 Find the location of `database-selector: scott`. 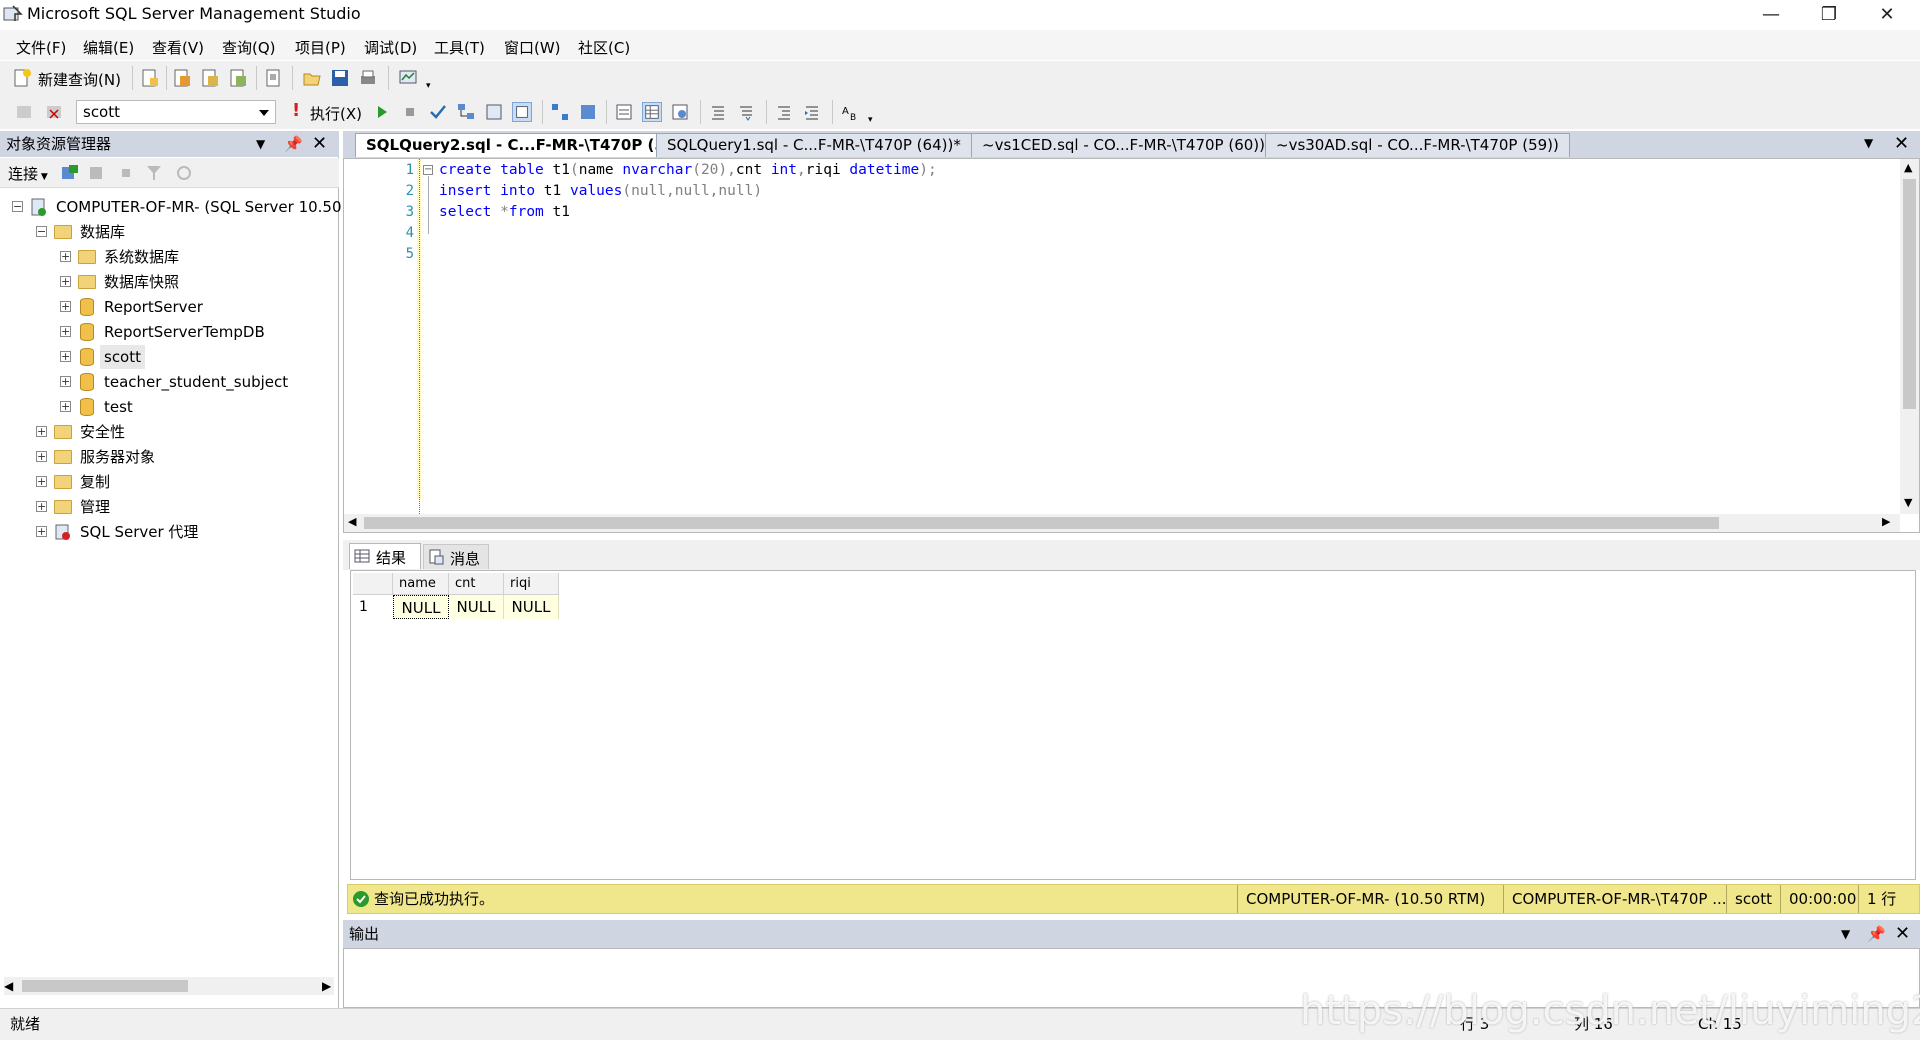

database-selector: scott is located at coordinates (176, 112).